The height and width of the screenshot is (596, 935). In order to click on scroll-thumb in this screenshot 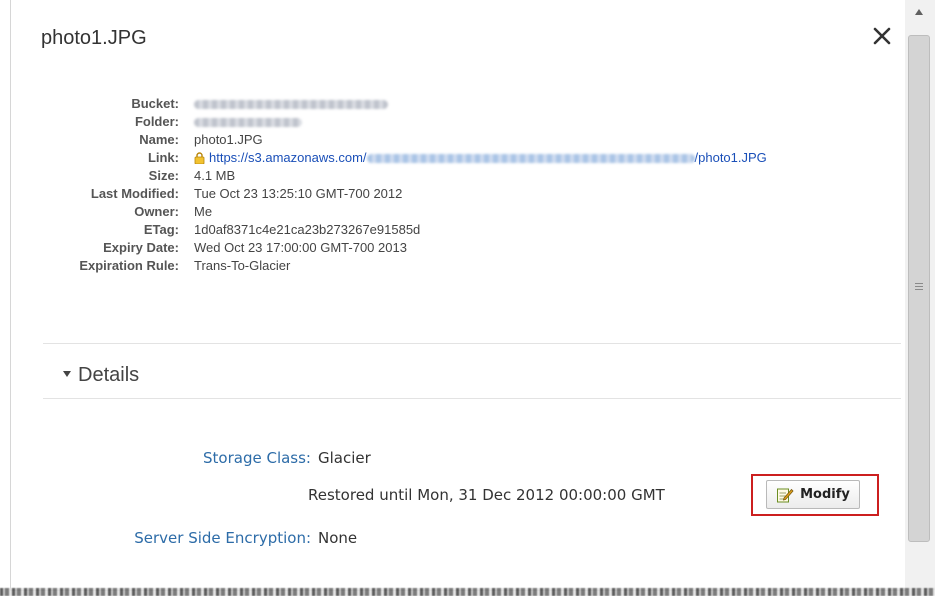, I will do `click(919, 288)`.